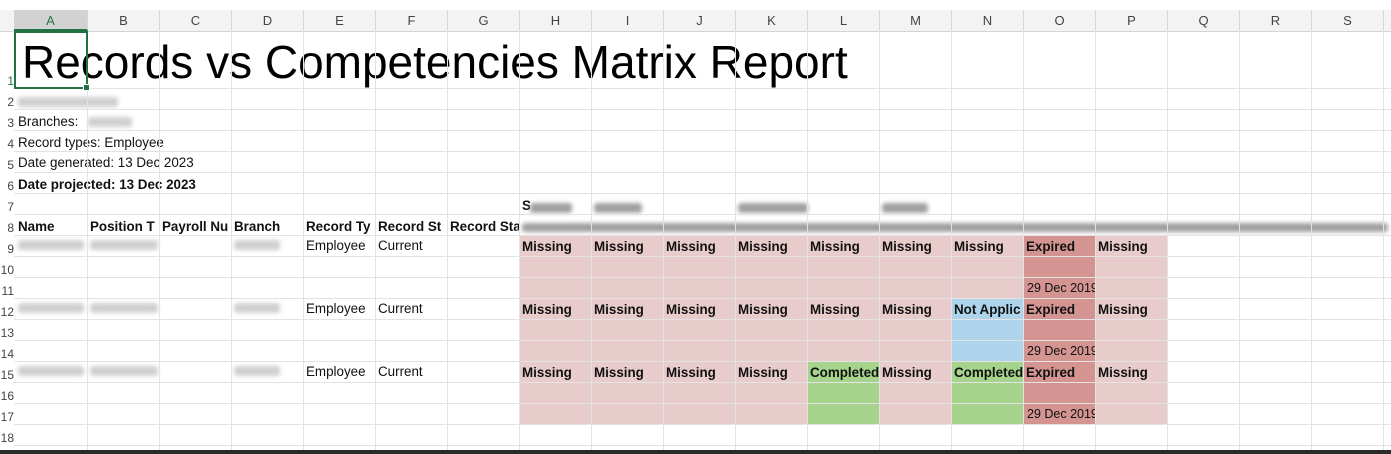  What do you see at coordinates (195, 226) in the screenshot?
I see `header-payroll: Payroll Nu` at bounding box center [195, 226].